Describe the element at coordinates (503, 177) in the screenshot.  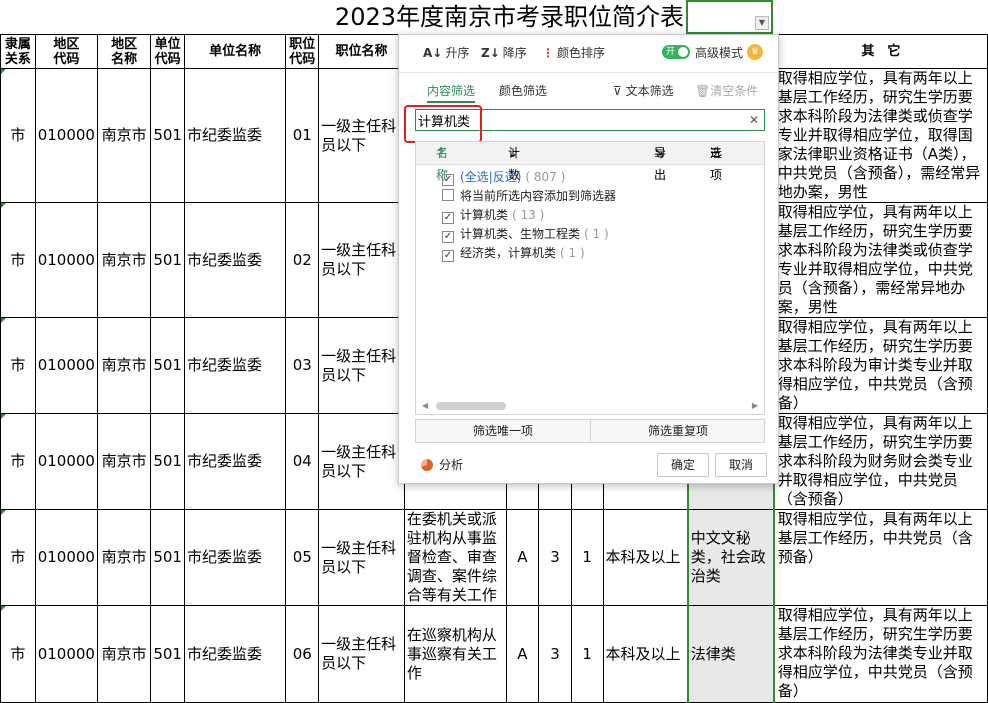
I see `list-item-select-all: ✓ (全选|反选)( 807 )` at that location.